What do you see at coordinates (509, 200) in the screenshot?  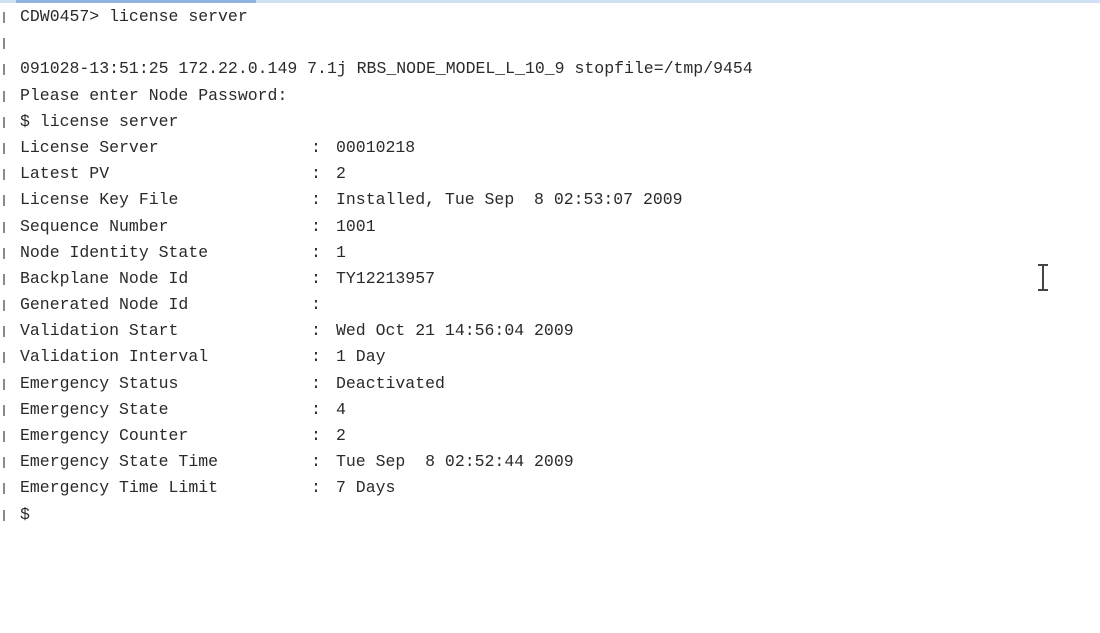 I see `field-value: Installed, Tue Sep 8 02:53:07 2009` at bounding box center [509, 200].